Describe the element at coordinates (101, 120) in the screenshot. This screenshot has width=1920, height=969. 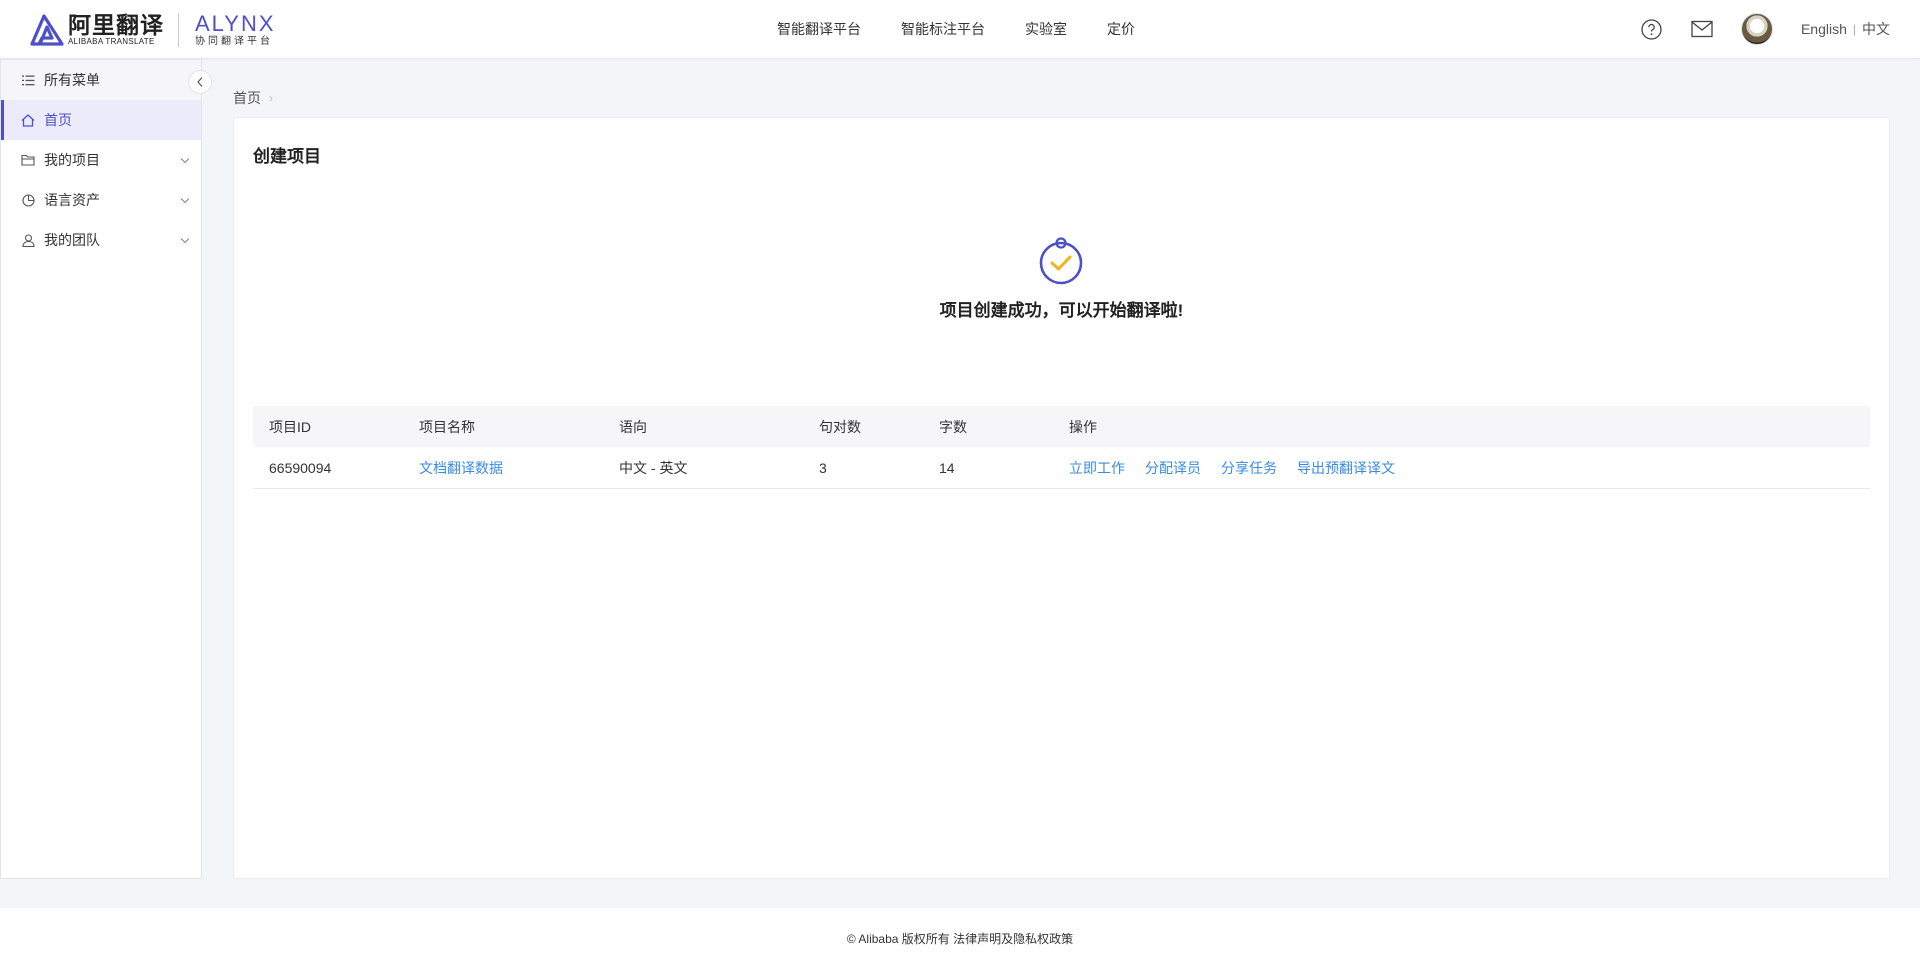
I see `sidebar-item-home: 首页` at that location.